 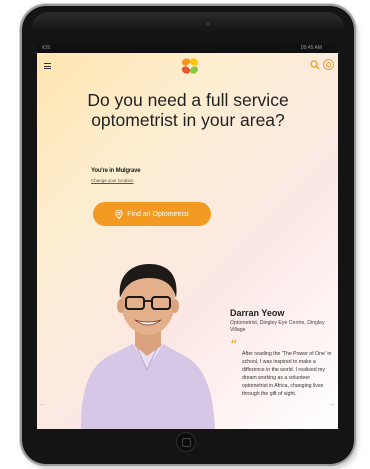 I want to click on home-button, so click(x=186, y=442).